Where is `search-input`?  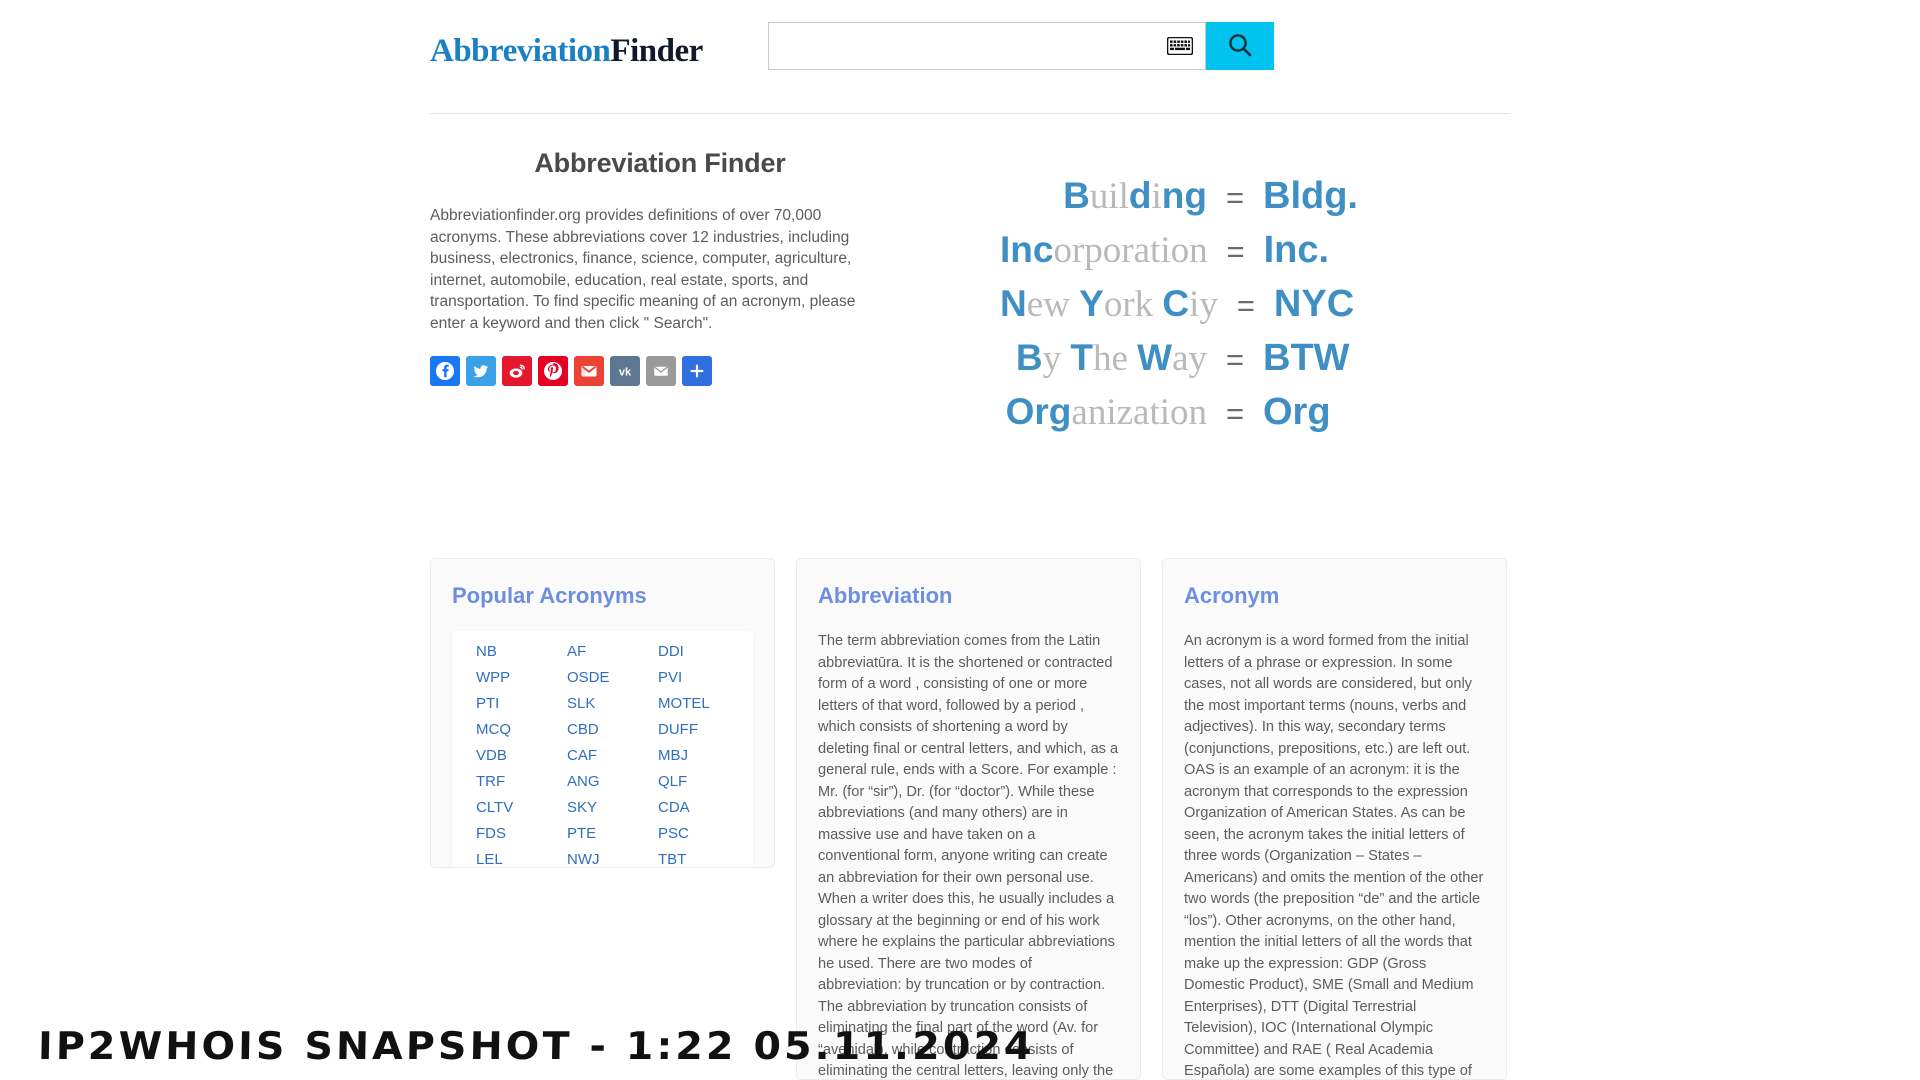 search-input is located at coordinates (987, 46).